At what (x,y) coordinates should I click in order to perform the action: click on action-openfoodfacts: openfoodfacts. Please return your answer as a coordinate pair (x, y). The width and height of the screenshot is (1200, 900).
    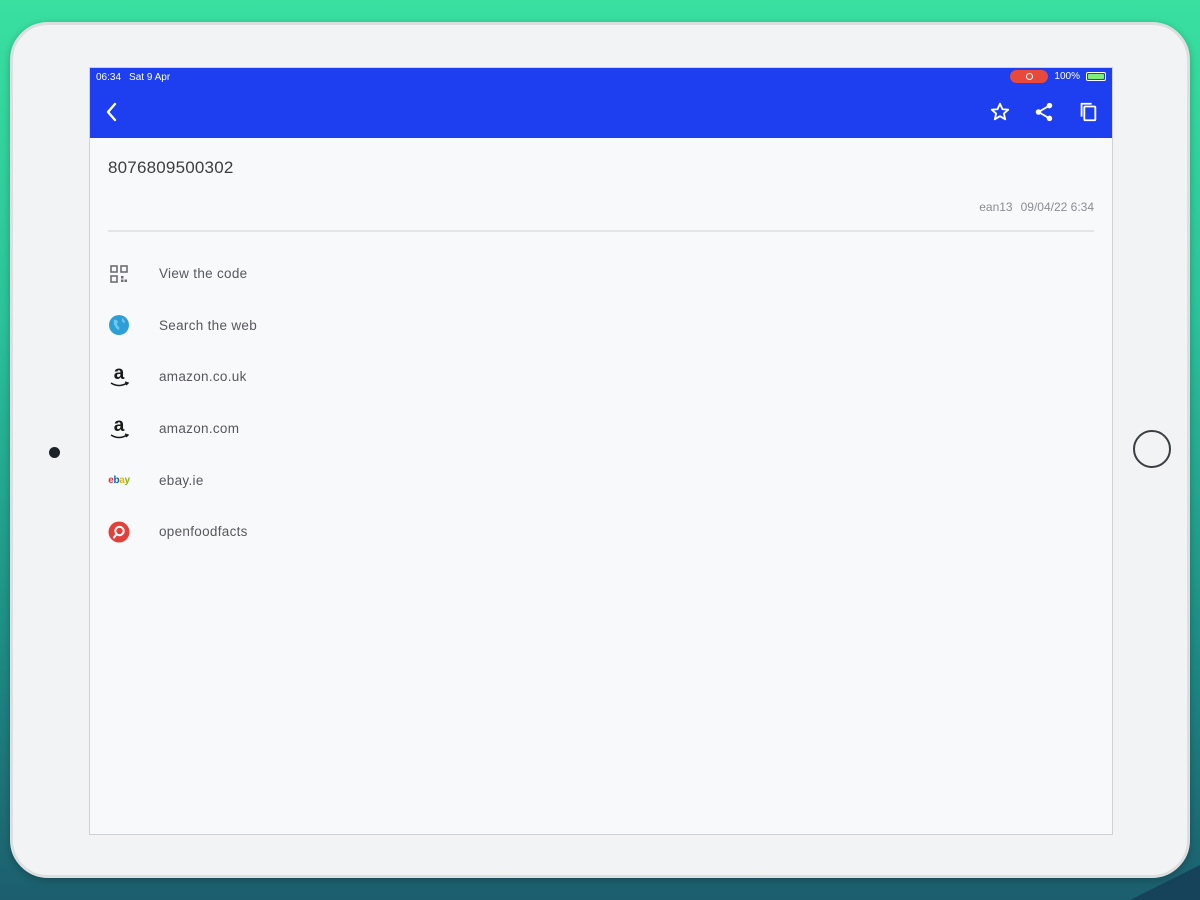
    Looking at the image, I should click on (601, 532).